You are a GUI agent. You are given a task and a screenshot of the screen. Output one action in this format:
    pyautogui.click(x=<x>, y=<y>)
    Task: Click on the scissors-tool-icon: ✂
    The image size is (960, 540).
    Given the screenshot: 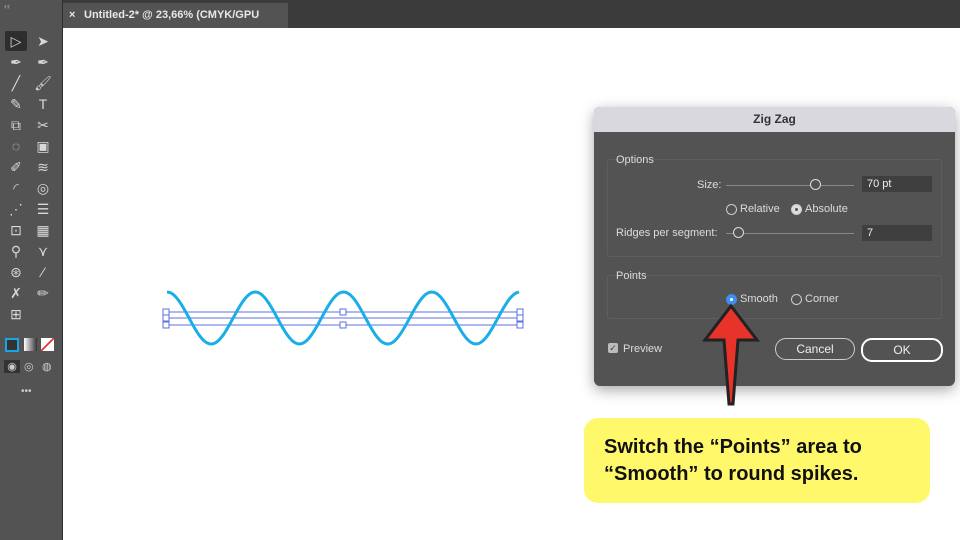 What is the action you would take?
    pyautogui.click(x=43, y=125)
    